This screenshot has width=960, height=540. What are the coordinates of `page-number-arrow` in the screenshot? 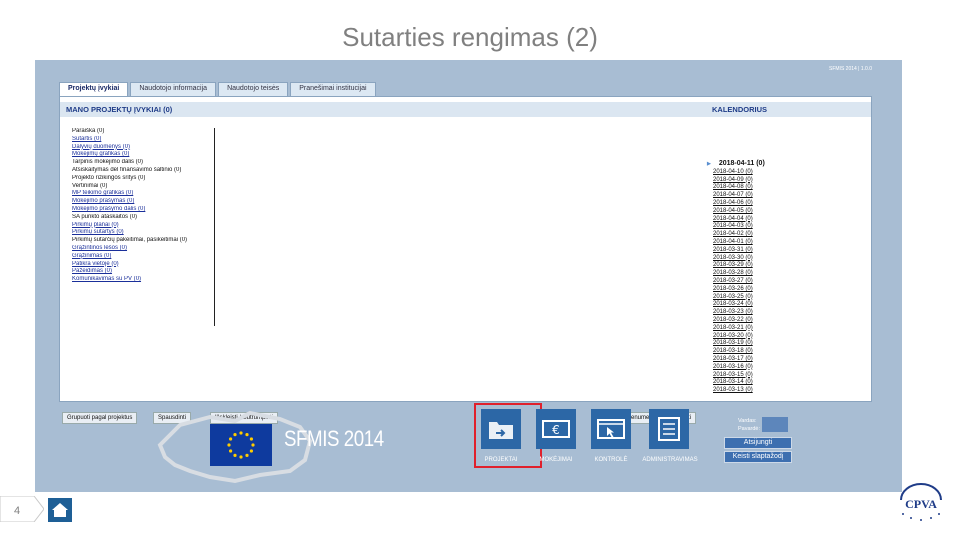 It's located at (22, 509).